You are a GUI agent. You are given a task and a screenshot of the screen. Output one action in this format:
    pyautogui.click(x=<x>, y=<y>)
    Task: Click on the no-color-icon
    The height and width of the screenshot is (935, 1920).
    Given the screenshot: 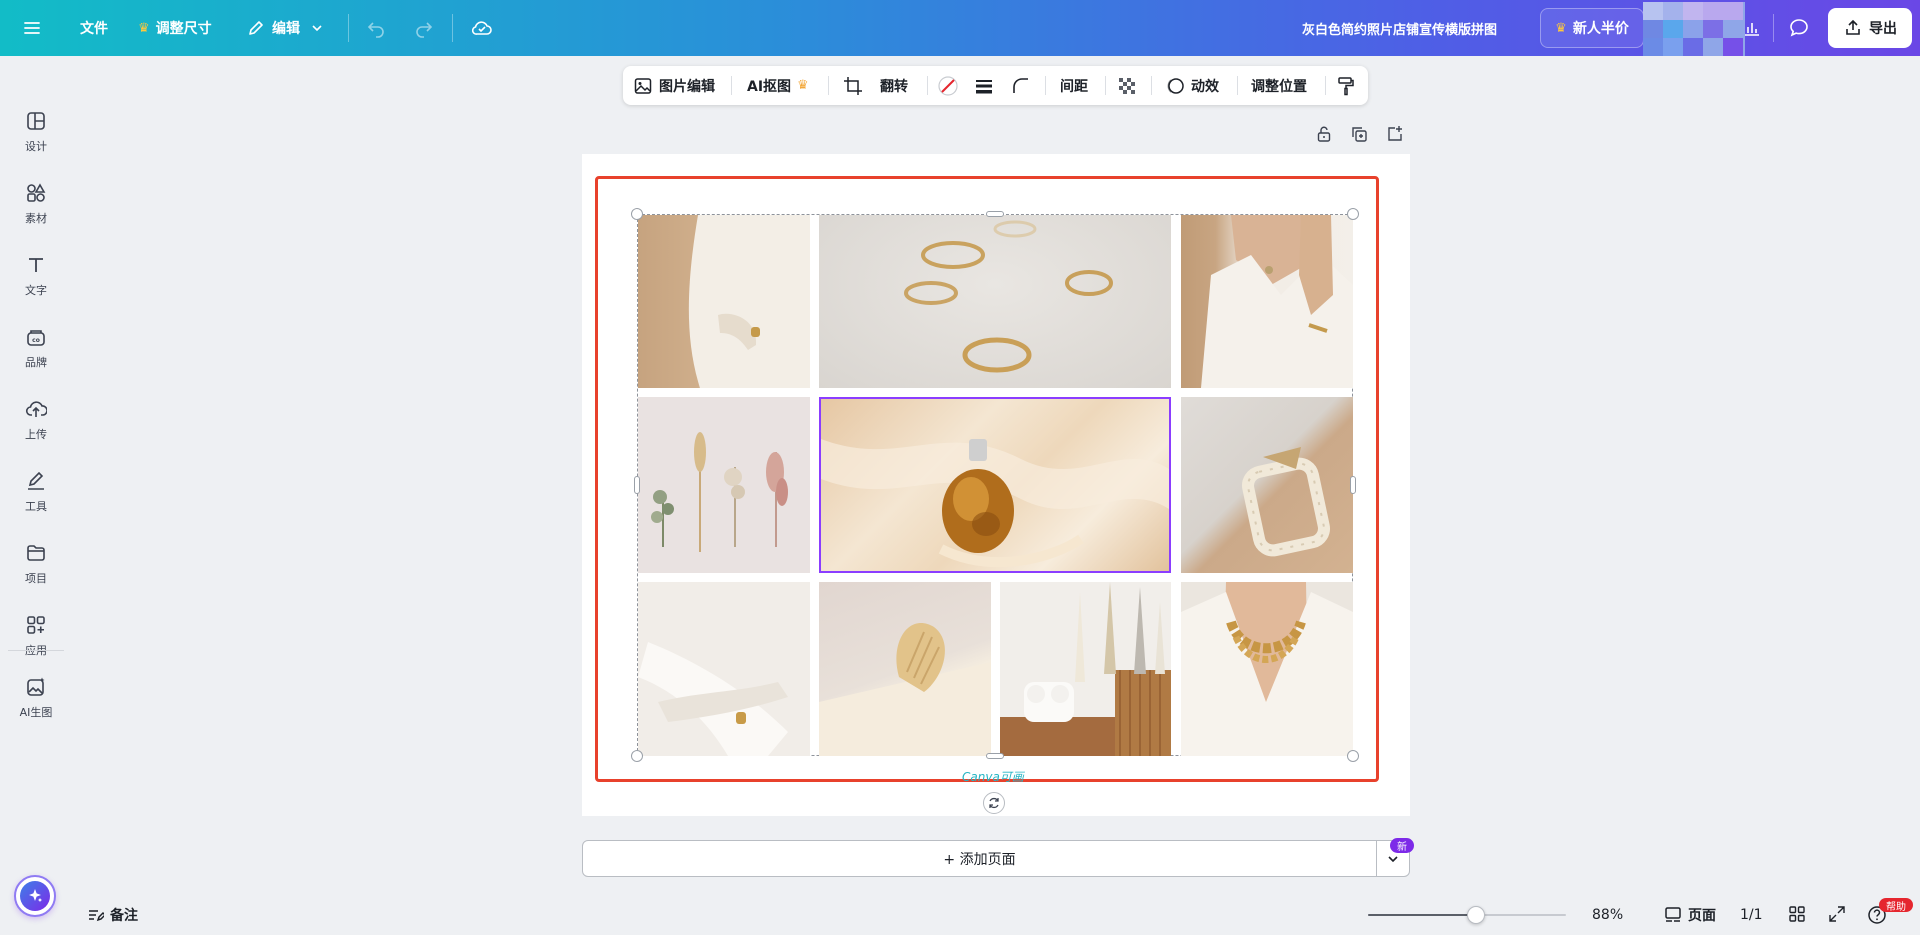 What is the action you would take?
    pyautogui.click(x=948, y=85)
    